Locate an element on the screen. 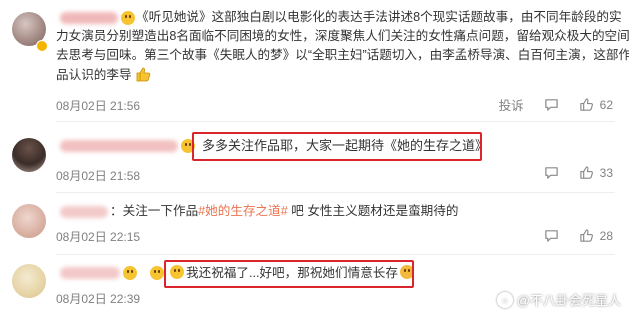 The width and height of the screenshot is (629, 317). thumbs-up-emoji-icon is located at coordinates (143, 77).